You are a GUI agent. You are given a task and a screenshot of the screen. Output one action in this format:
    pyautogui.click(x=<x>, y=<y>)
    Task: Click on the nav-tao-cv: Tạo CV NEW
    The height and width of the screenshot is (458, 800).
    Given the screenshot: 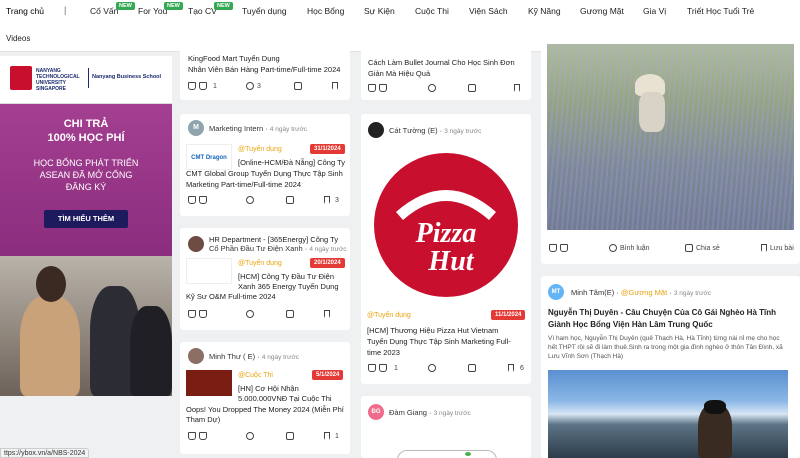 What is the action you would take?
    pyautogui.click(x=210, y=9)
    